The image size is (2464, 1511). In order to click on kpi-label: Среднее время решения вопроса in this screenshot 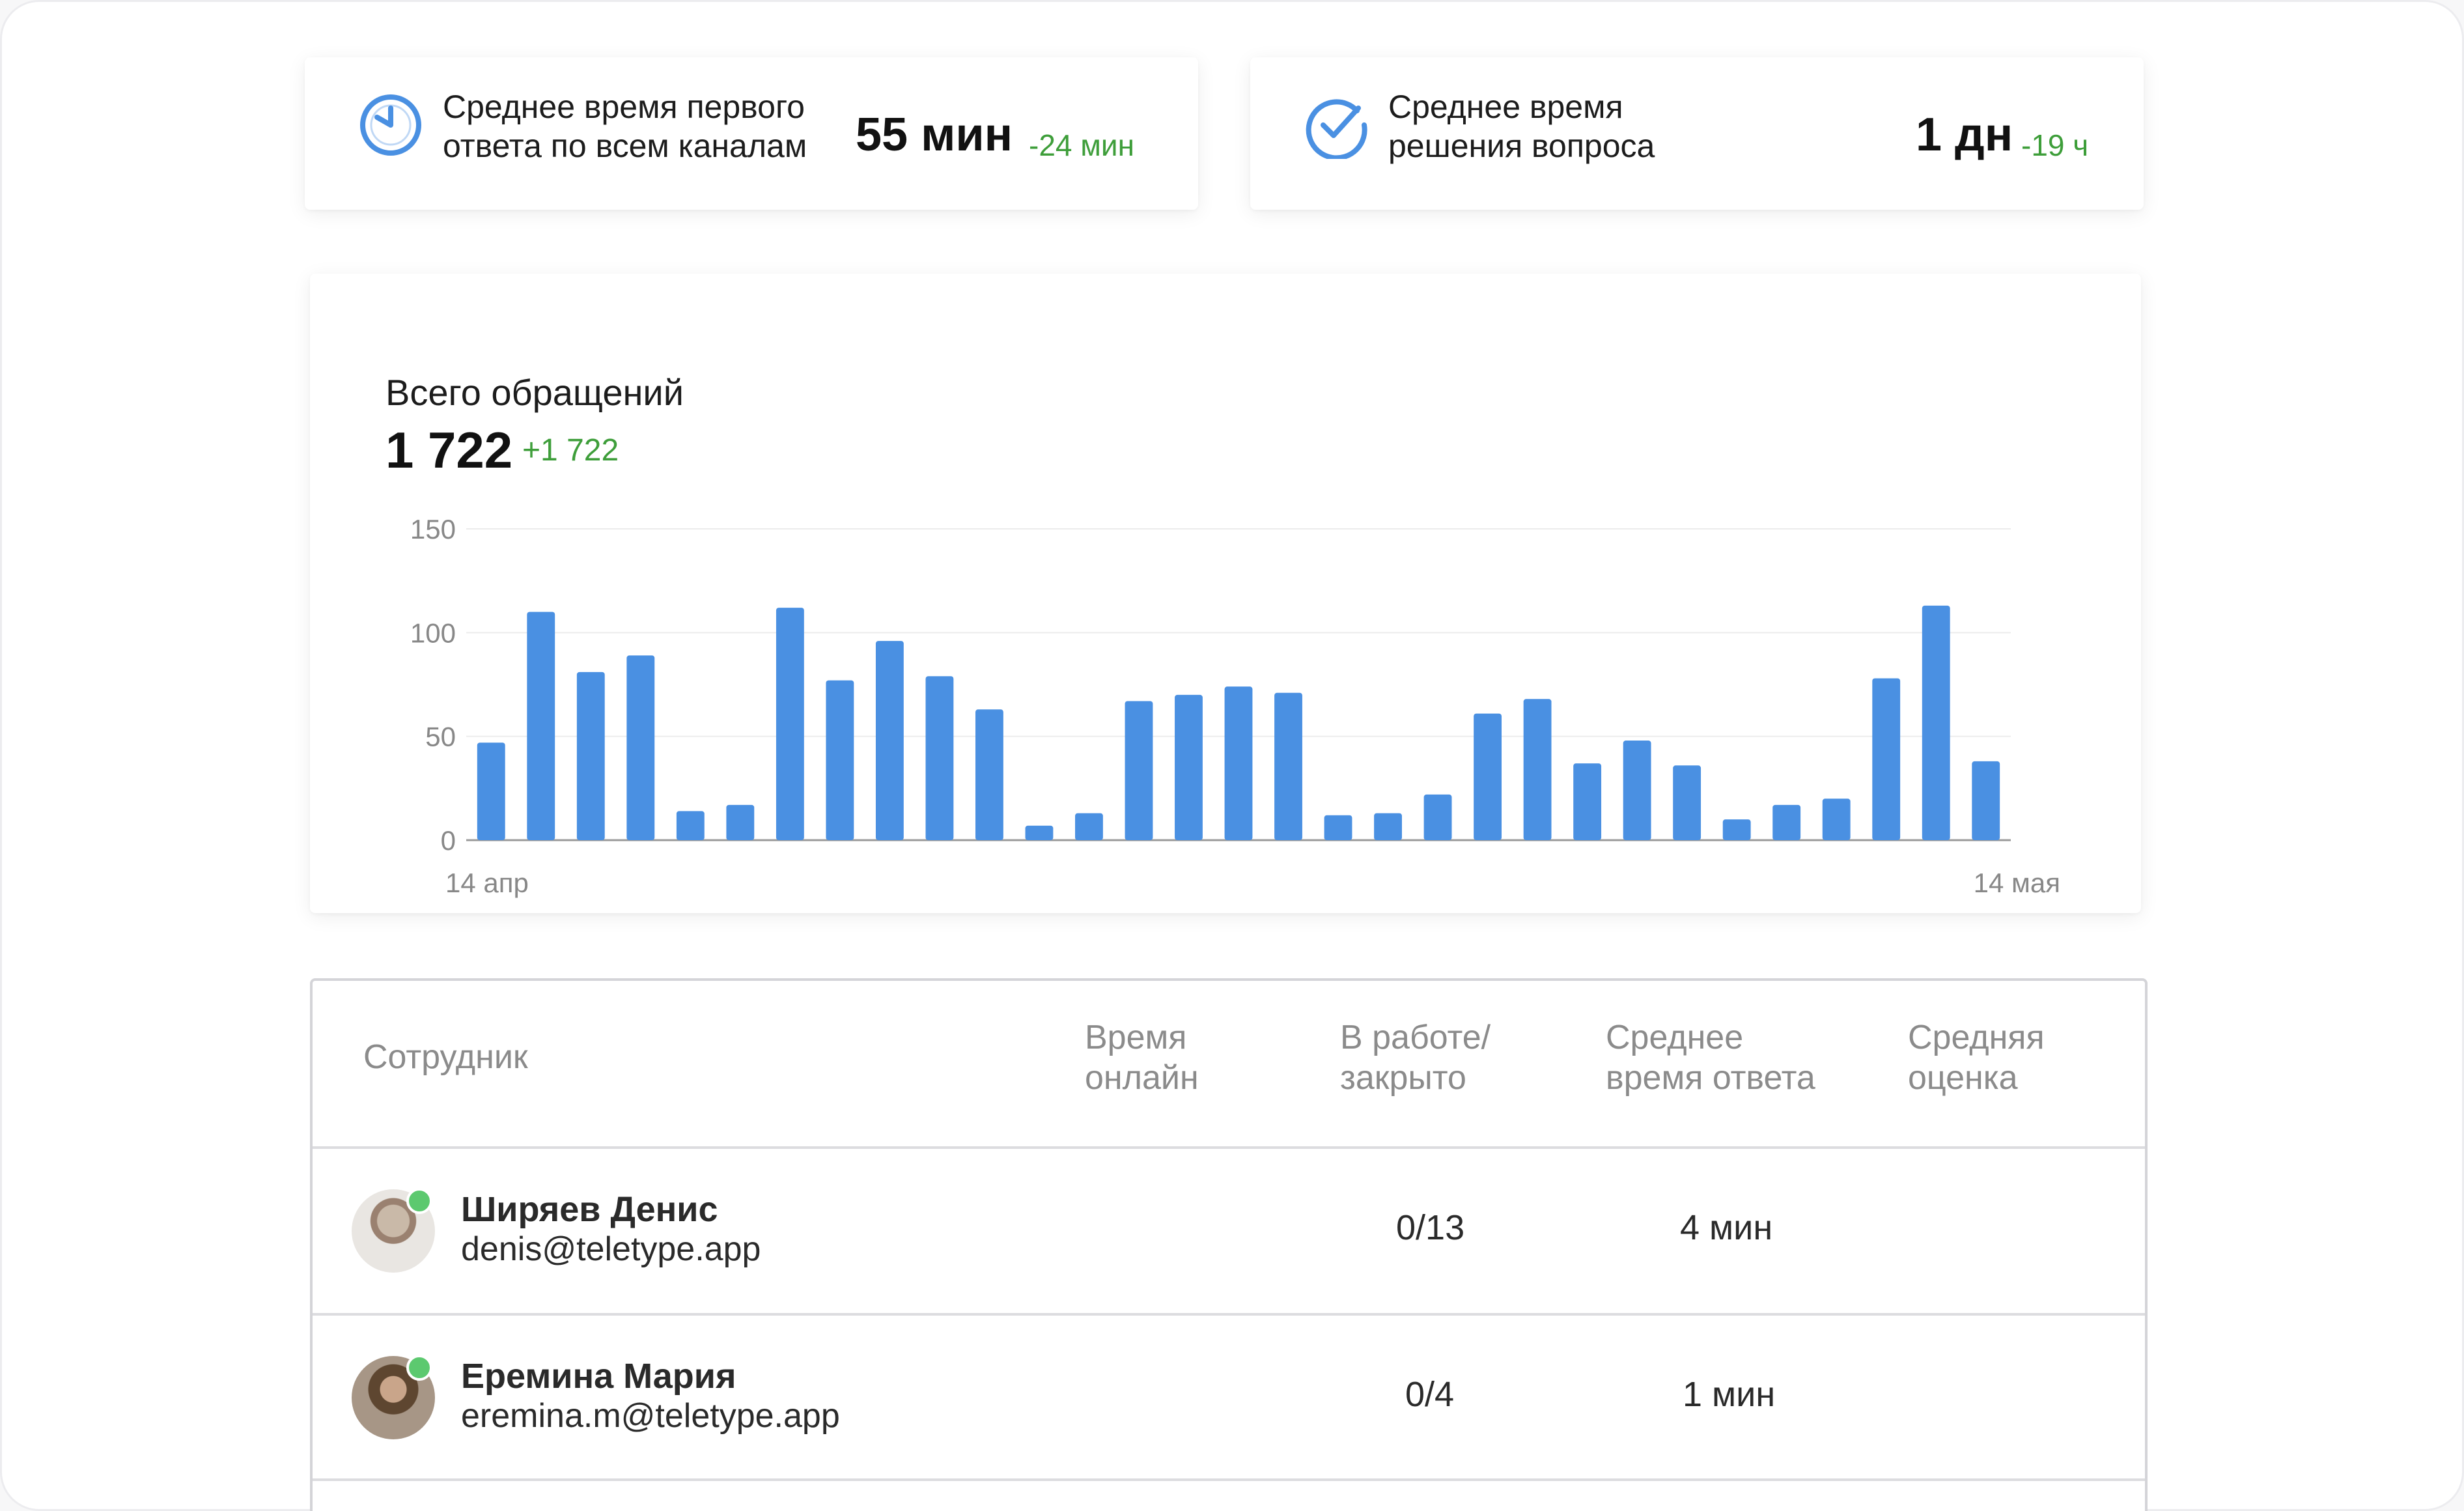, I will do `click(1522, 126)`.